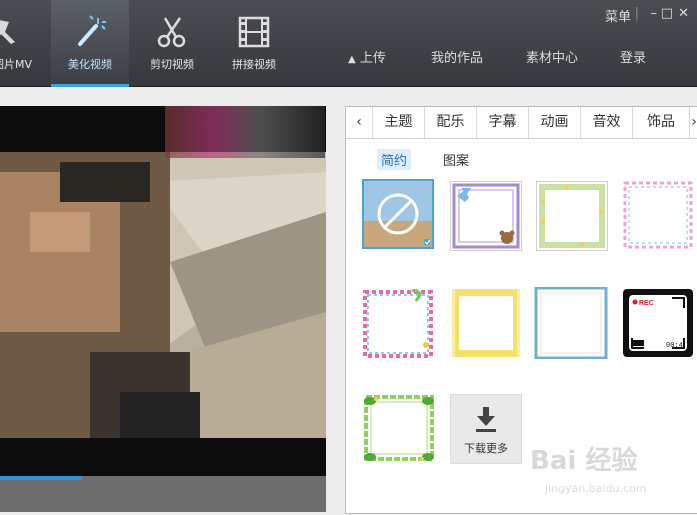  I want to click on subtab-simple: 简约, so click(394, 159).